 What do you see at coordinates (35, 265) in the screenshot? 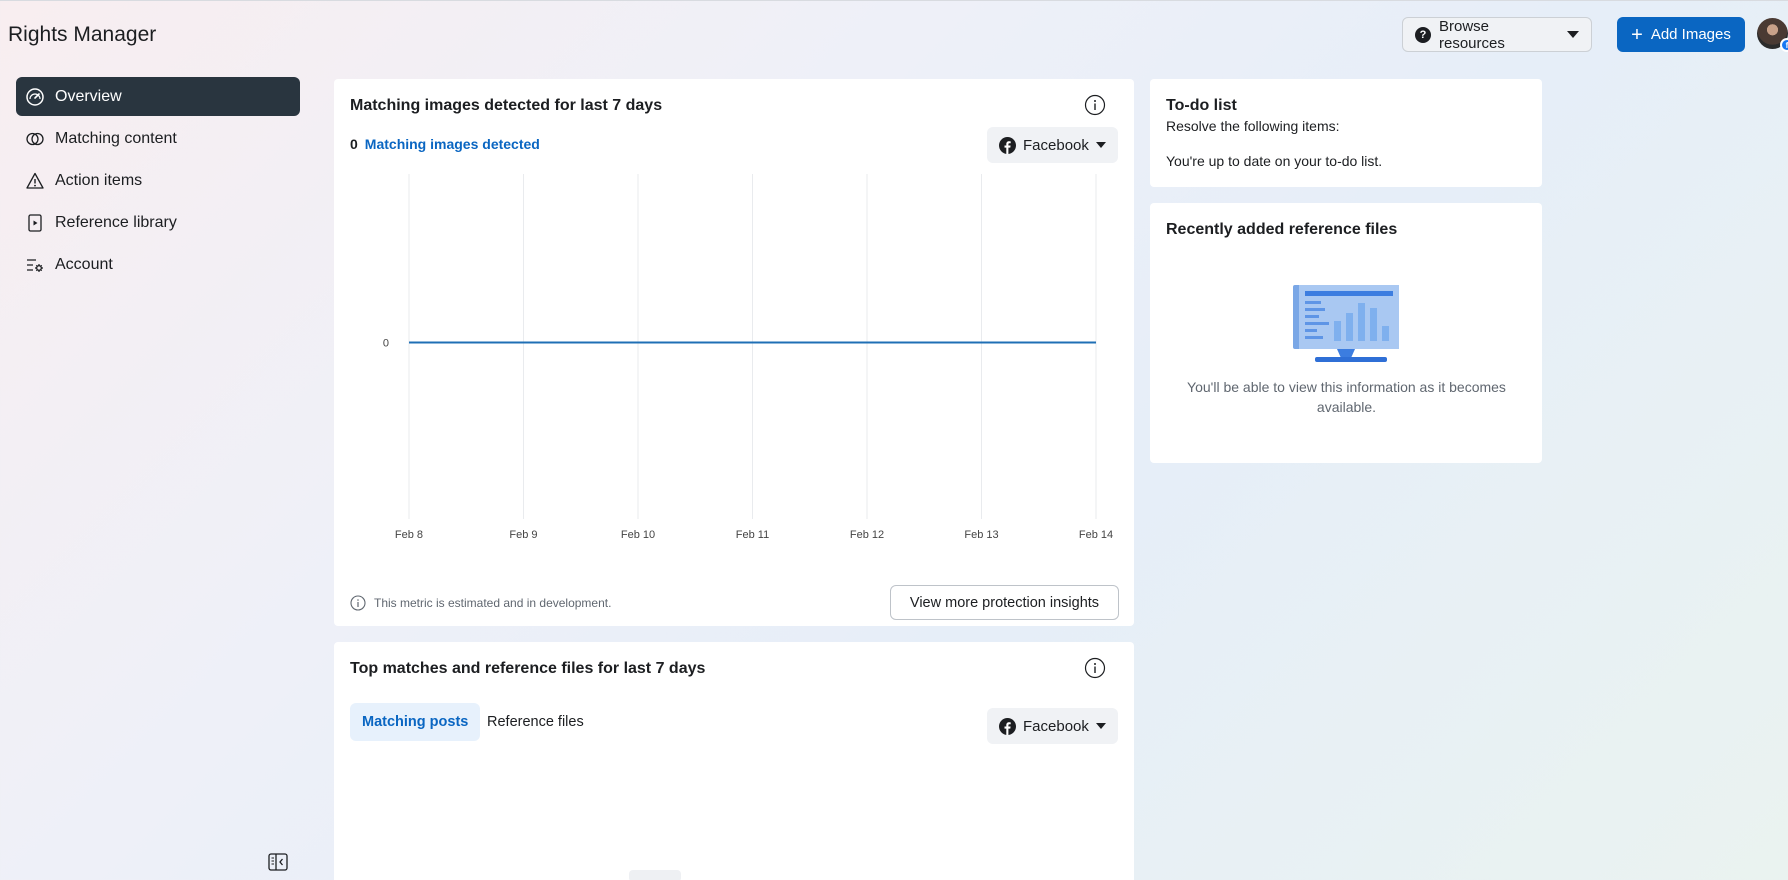
I see `settings-list-icon` at bounding box center [35, 265].